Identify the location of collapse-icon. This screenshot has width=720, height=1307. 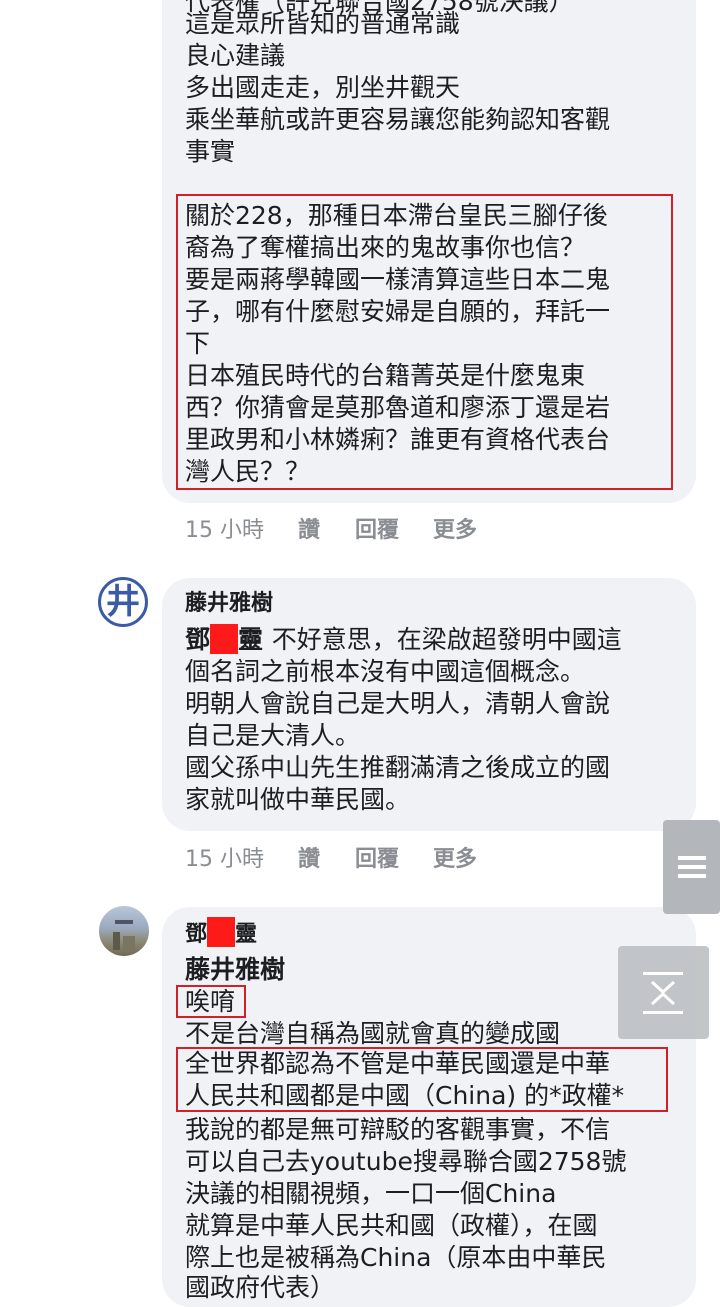
(663, 993).